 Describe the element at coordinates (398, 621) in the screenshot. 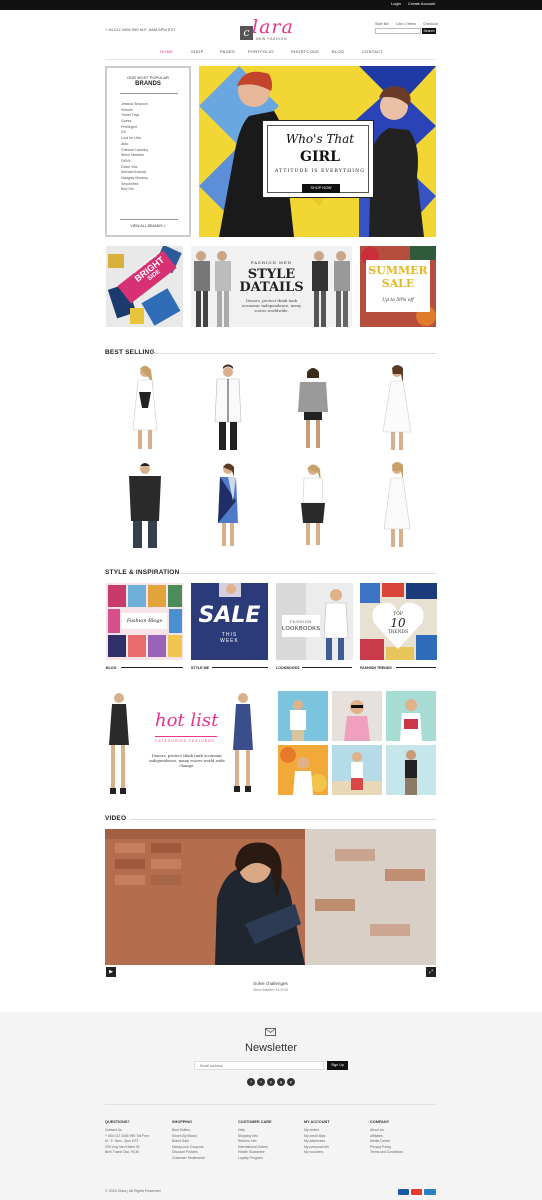

I see `fashion-trends-tile: TOP 10 TRENDS` at that location.